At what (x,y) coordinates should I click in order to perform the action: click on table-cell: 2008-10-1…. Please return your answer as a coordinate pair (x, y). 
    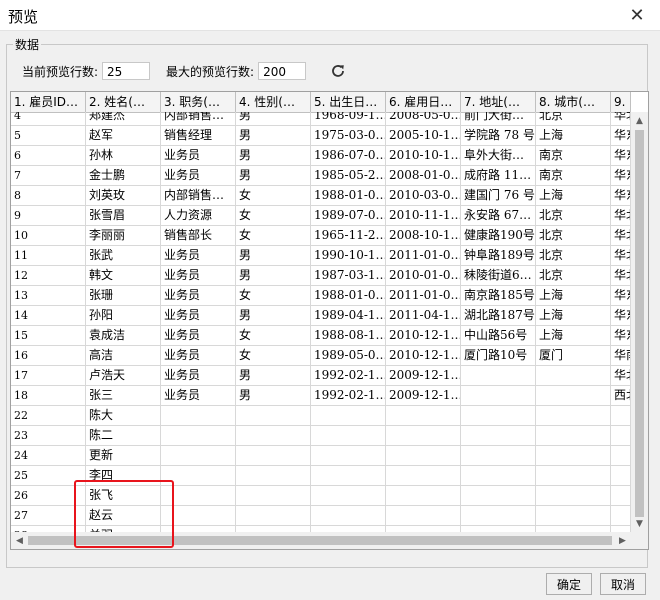
    Looking at the image, I should click on (423, 235).